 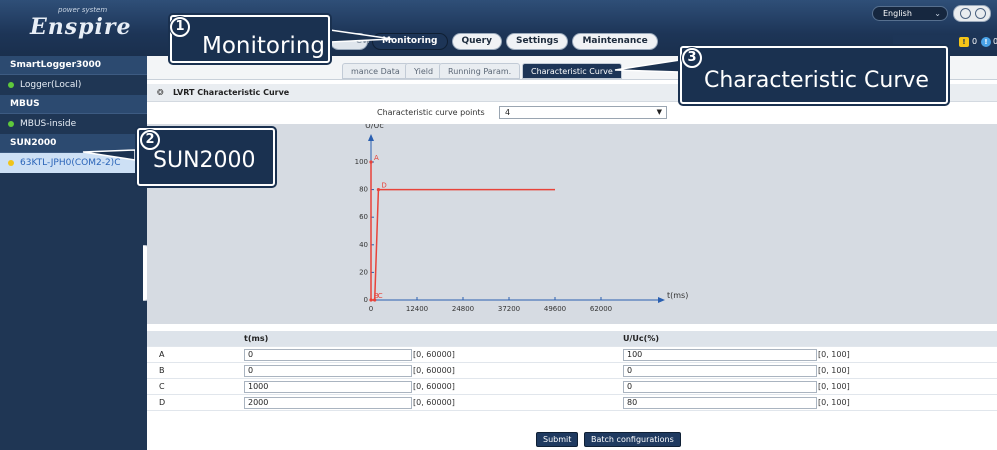 I want to click on curve-points-row: Characteristic curve points 4 ▼, so click(x=572, y=113).